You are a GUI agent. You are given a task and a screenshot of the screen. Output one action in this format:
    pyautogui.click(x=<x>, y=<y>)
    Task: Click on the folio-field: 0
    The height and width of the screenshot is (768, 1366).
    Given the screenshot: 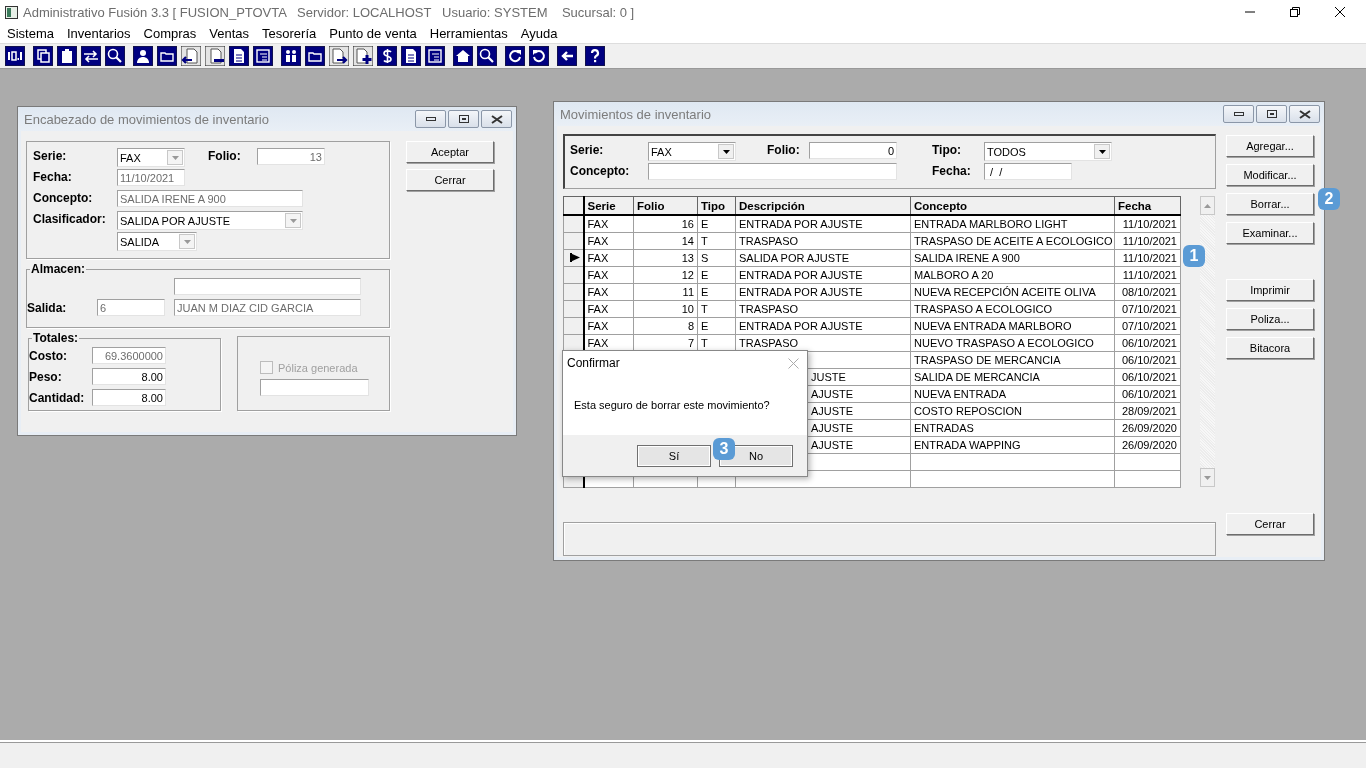 What is the action you would take?
    pyautogui.click(x=853, y=150)
    